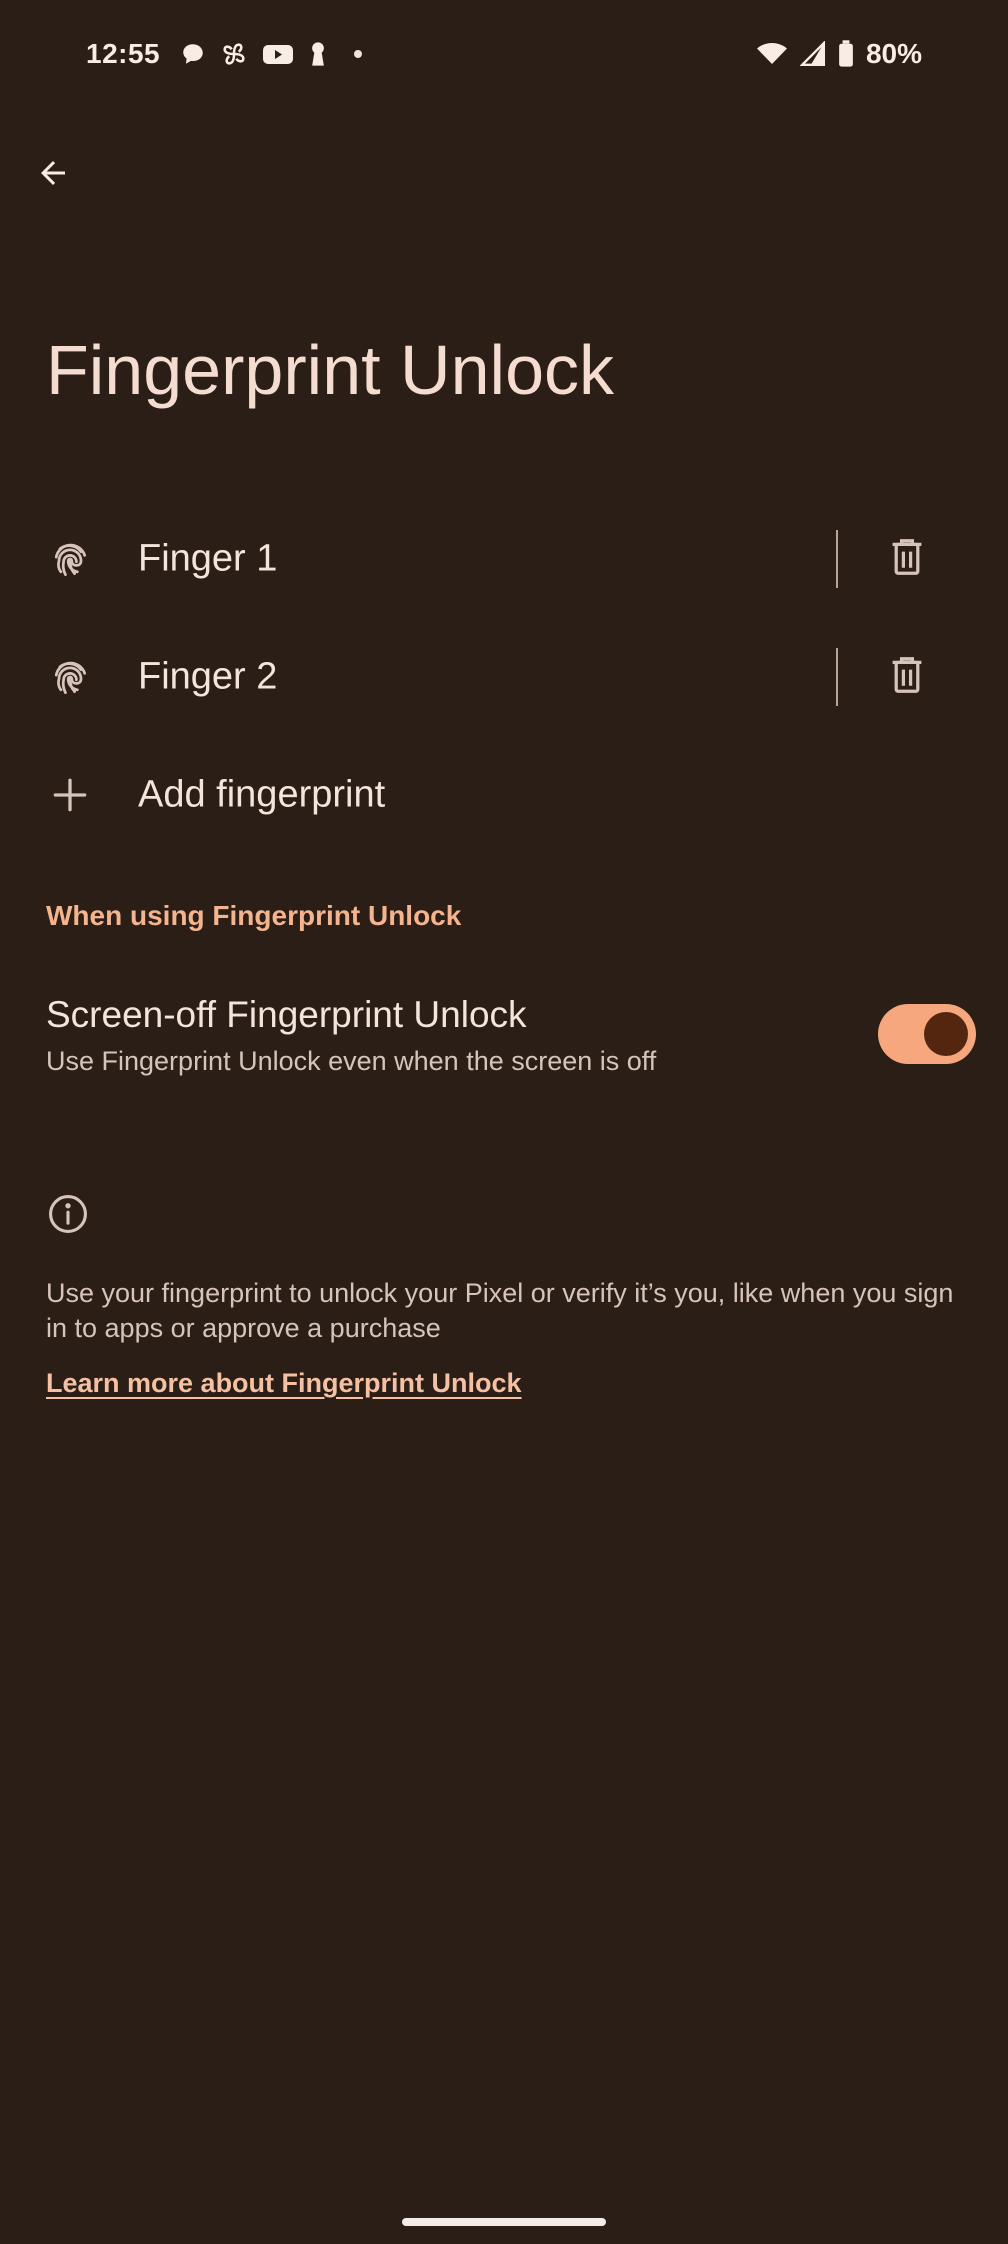  I want to click on keyhole-icon, so click(318, 54).